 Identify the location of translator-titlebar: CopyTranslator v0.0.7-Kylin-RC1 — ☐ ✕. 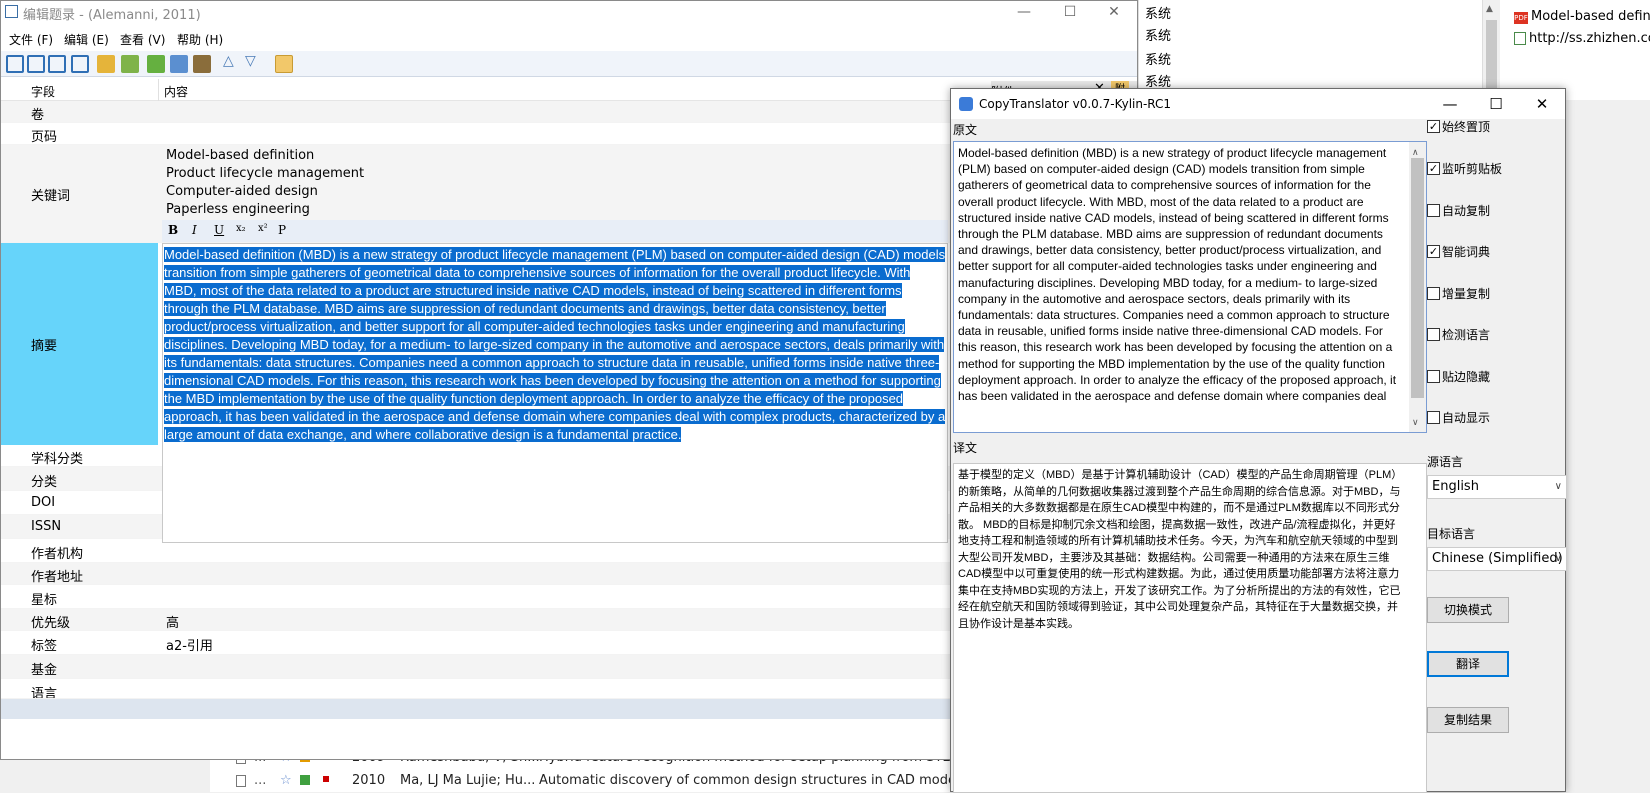
(1258, 104).